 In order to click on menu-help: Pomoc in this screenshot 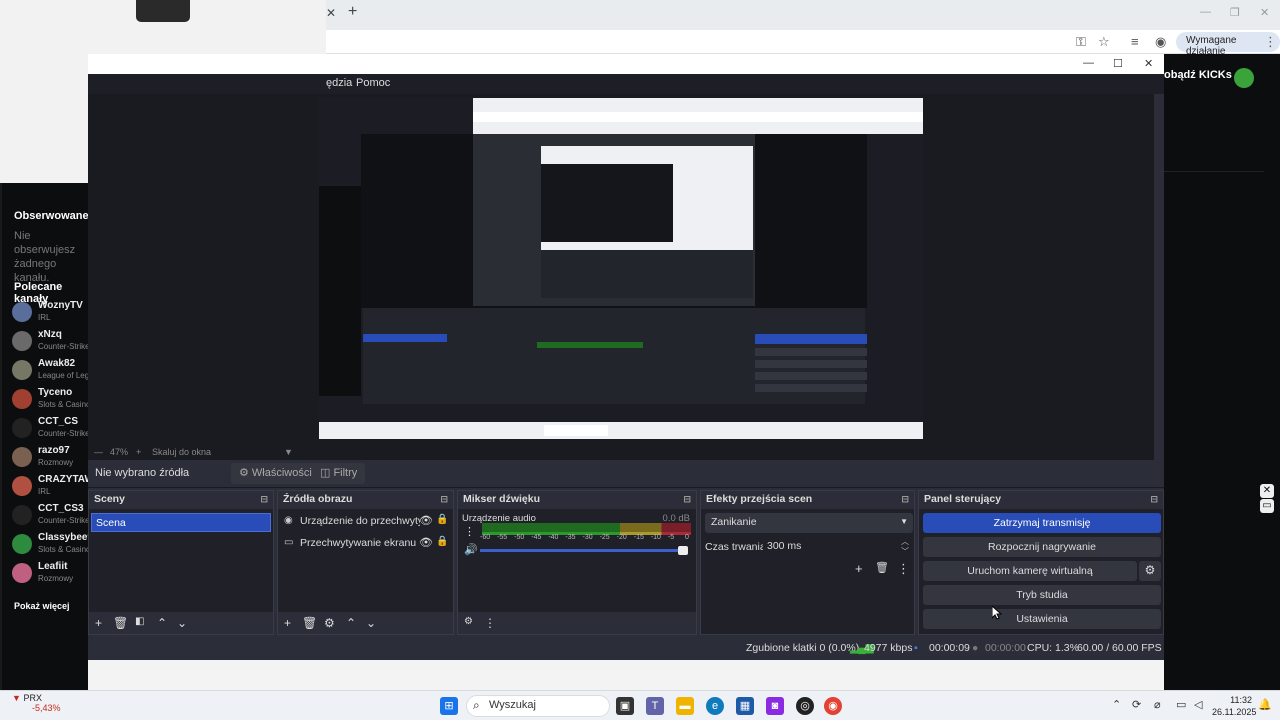, I will do `click(373, 83)`.